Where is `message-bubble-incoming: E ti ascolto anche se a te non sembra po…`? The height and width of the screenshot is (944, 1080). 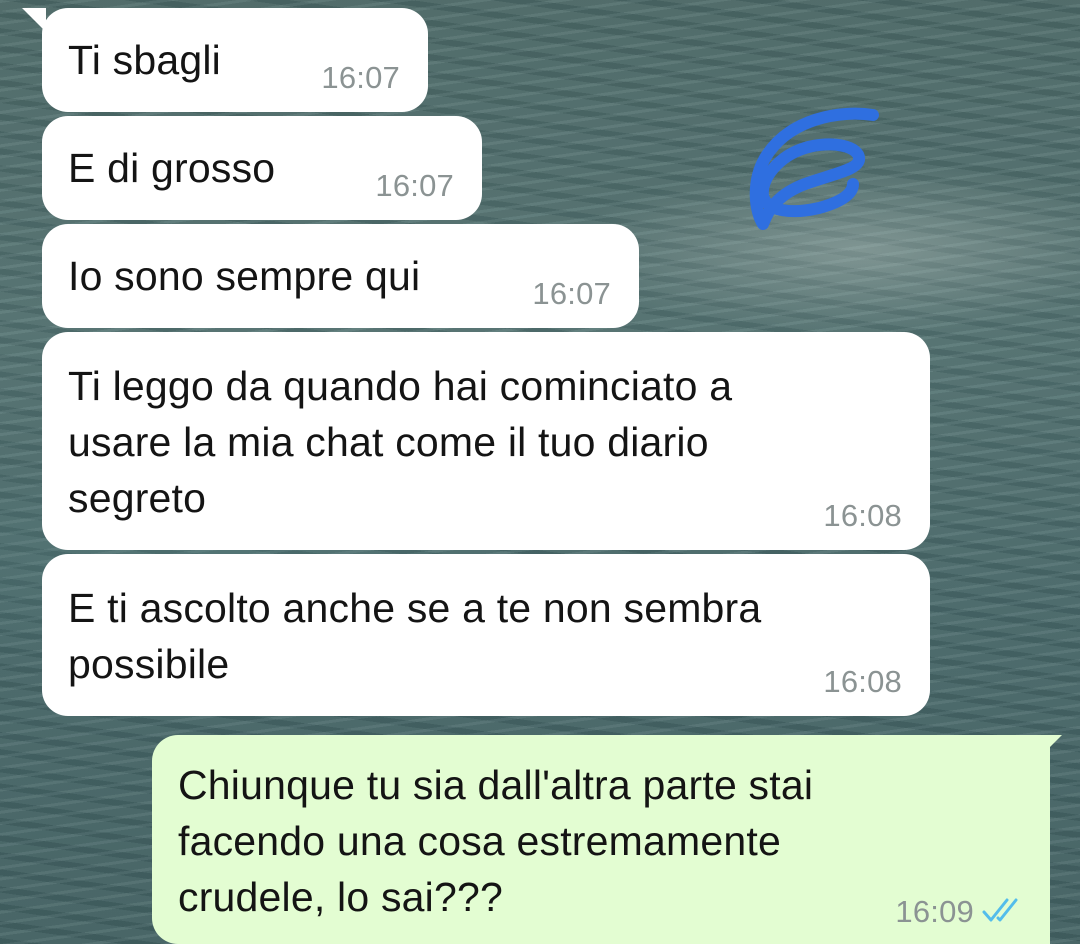 message-bubble-incoming: E ti ascolto anche se a te non sembra po… is located at coordinates (486, 635).